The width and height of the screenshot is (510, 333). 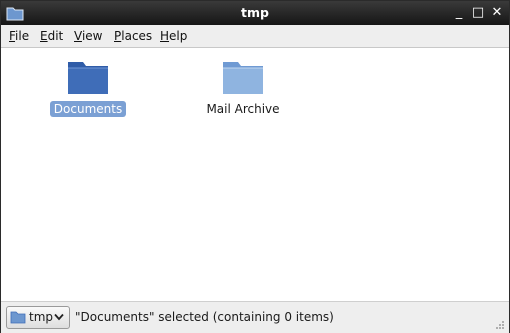 I want to click on menu-view: View, so click(x=88, y=36).